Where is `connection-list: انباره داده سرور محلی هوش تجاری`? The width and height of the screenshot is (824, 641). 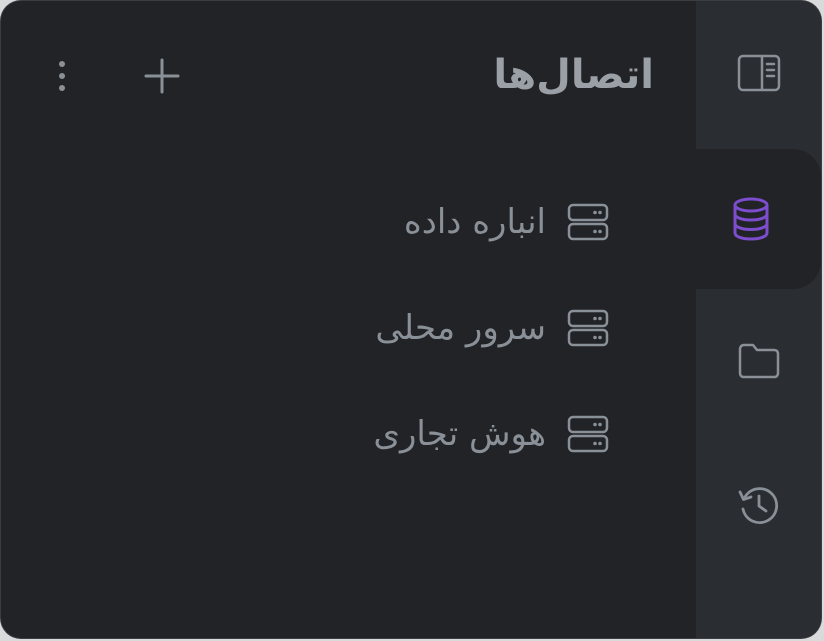
connection-list: انباره داده سرور محلی هوش تجاری is located at coordinates (491, 328).